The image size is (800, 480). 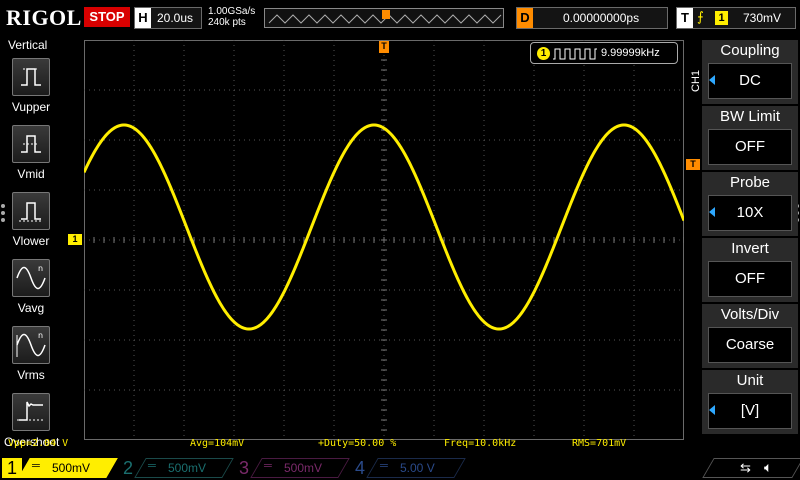 What do you see at coordinates (700, 16) in the screenshot?
I see `rising-edge-icon: ⨍` at bounding box center [700, 16].